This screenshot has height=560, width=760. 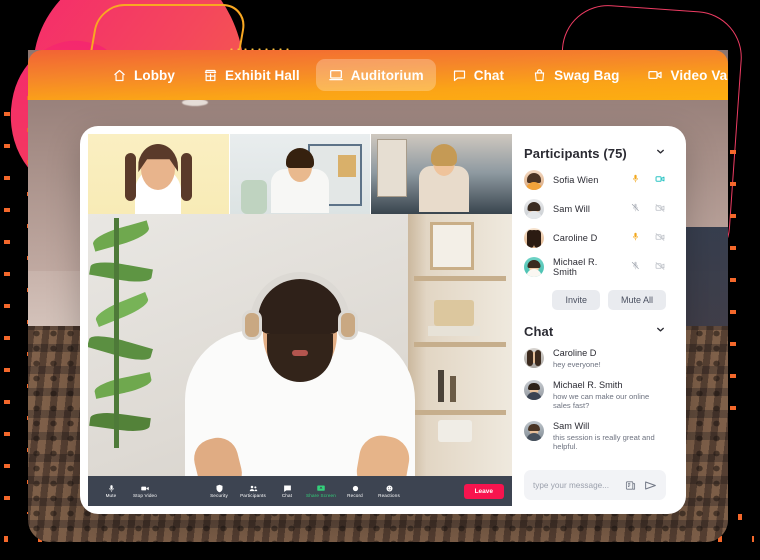 What do you see at coordinates (287, 495) in the screenshot?
I see `toolbar-label: Chat` at bounding box center [287, 495].